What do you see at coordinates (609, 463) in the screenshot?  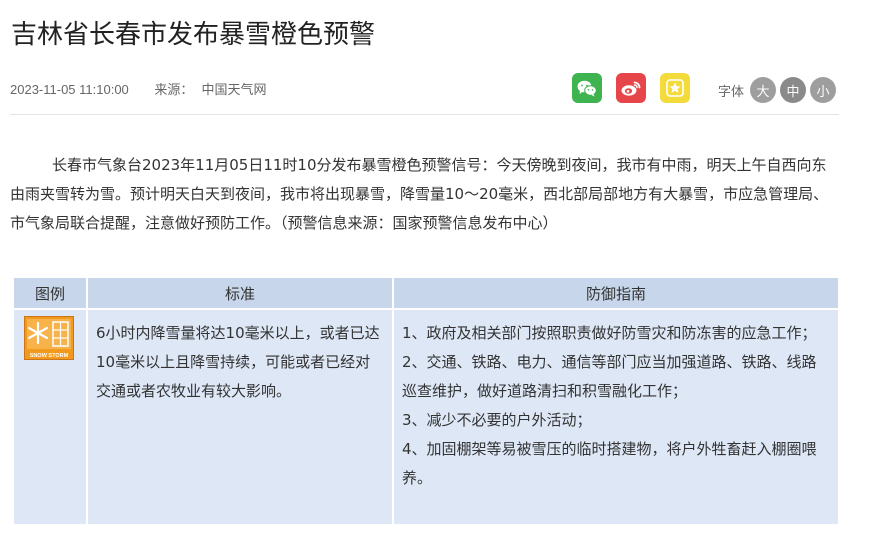 I see `guide-item-4: 4、加固棚架等易被雪压的临时搭建物，将户外牲畜赶入棚圈喂养。` at bounding box center [609, 463].